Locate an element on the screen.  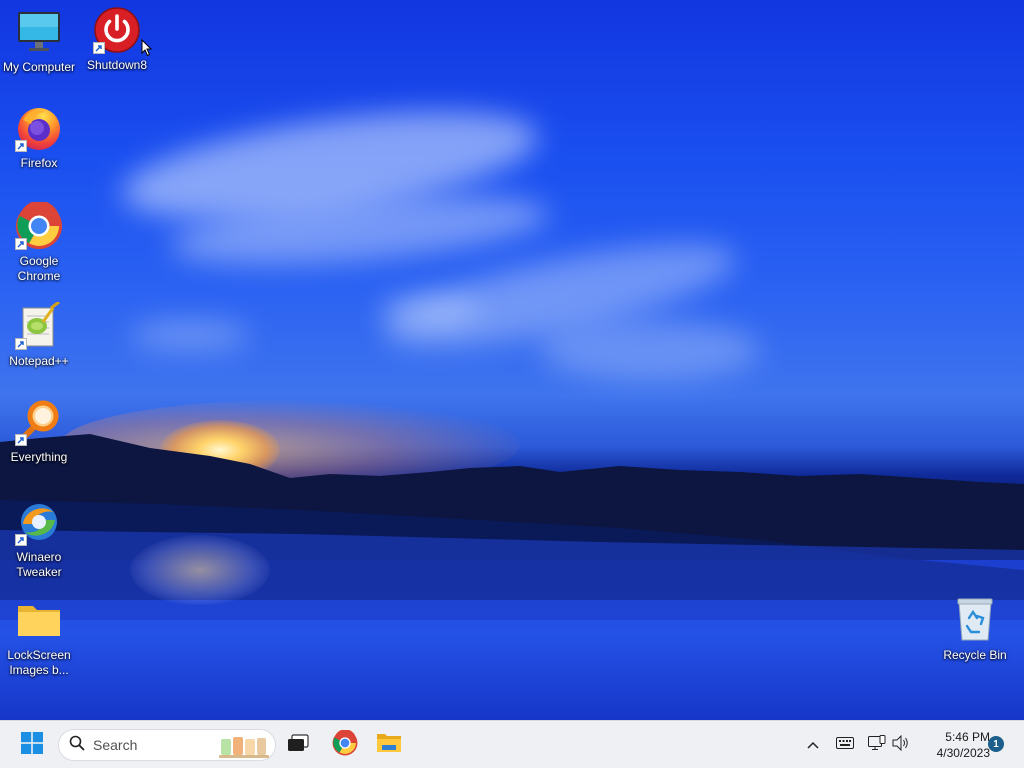
monitor-icon is located at coordinates (39, 32).